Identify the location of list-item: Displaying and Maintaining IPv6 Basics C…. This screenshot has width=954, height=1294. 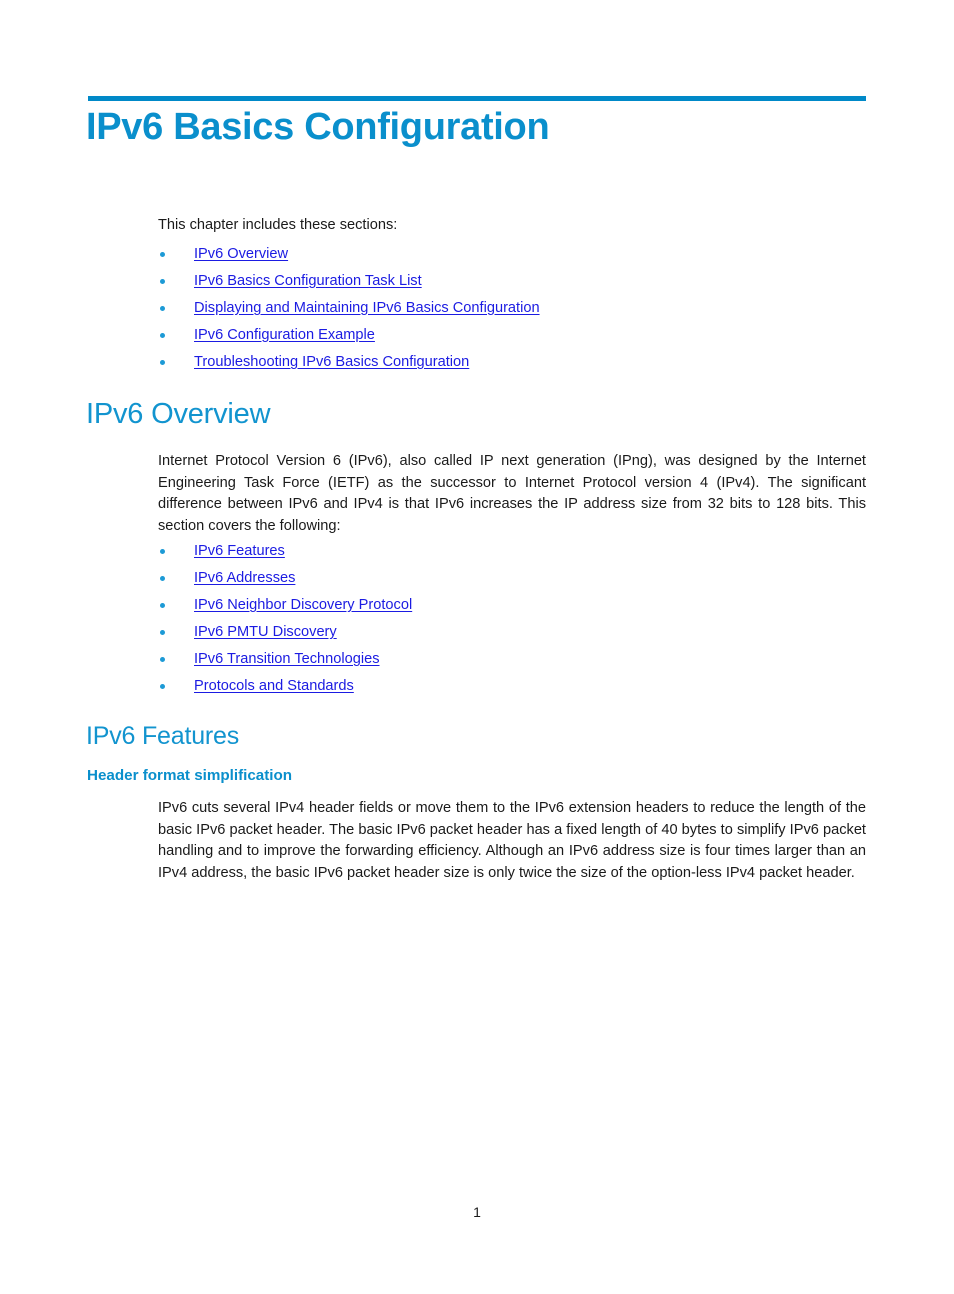
(400, 308).